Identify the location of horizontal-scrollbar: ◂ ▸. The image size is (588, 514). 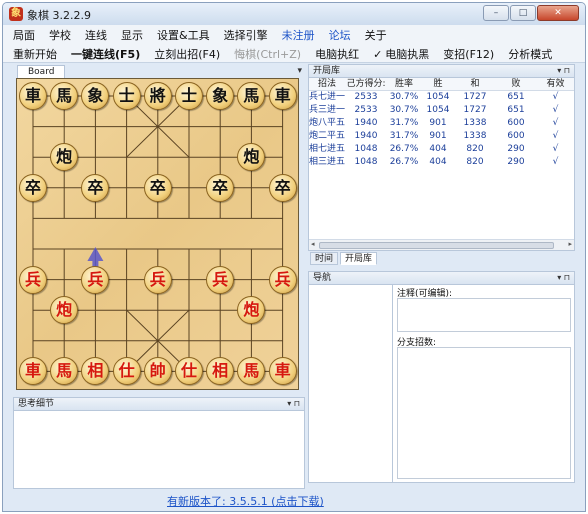
(441, 244).